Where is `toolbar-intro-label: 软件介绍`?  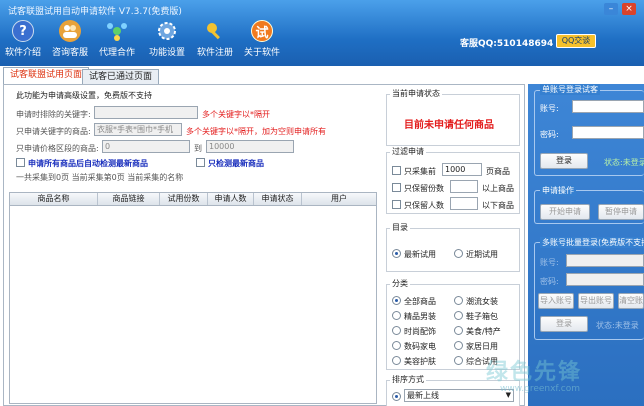
toolbar-intro-label: 软件介绍 is located at coordinates (22, 53).